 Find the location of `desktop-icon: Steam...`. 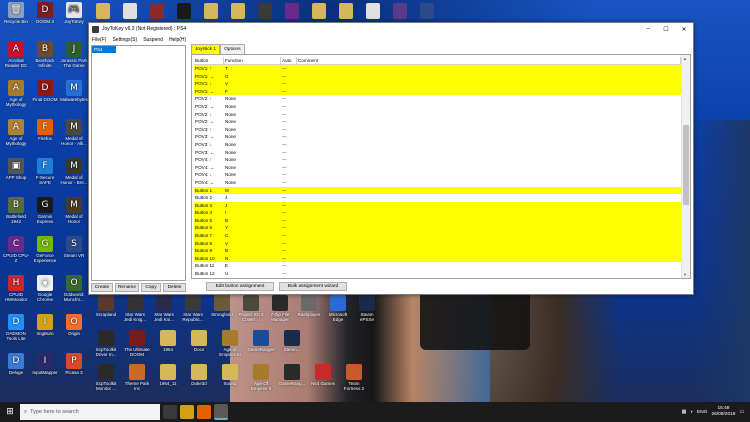

desktop-icon: Steam... is located at coordinates (292, 343).